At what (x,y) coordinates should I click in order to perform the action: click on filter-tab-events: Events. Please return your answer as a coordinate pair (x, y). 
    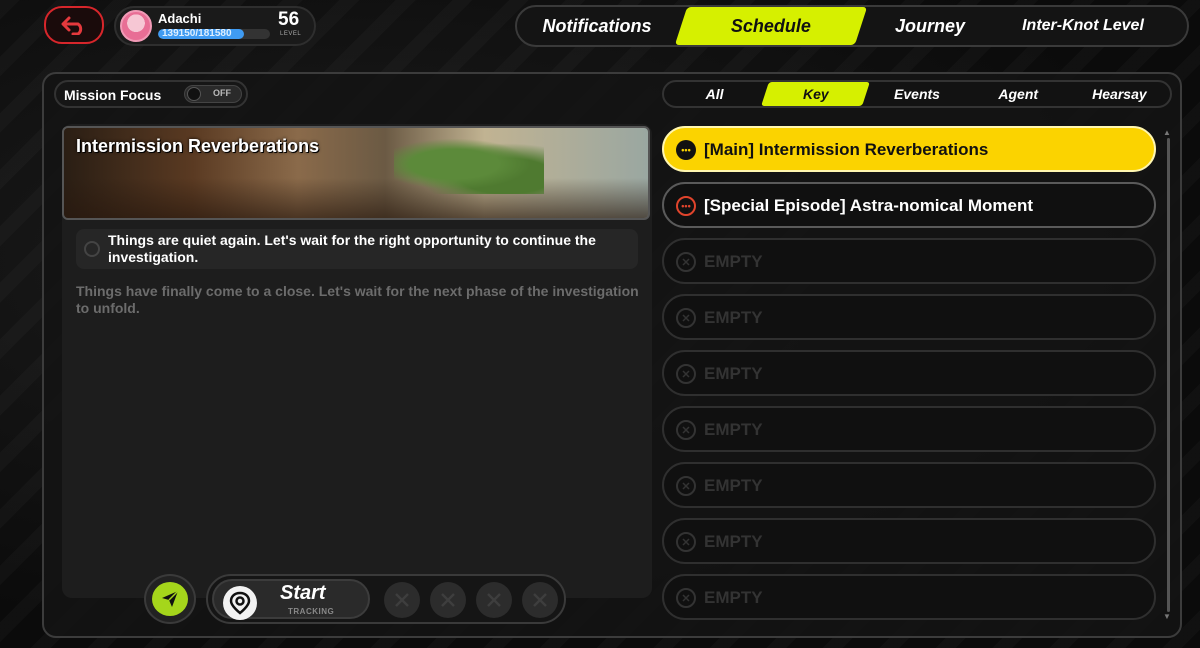
    Looking at the image, I should click on (916, 94).